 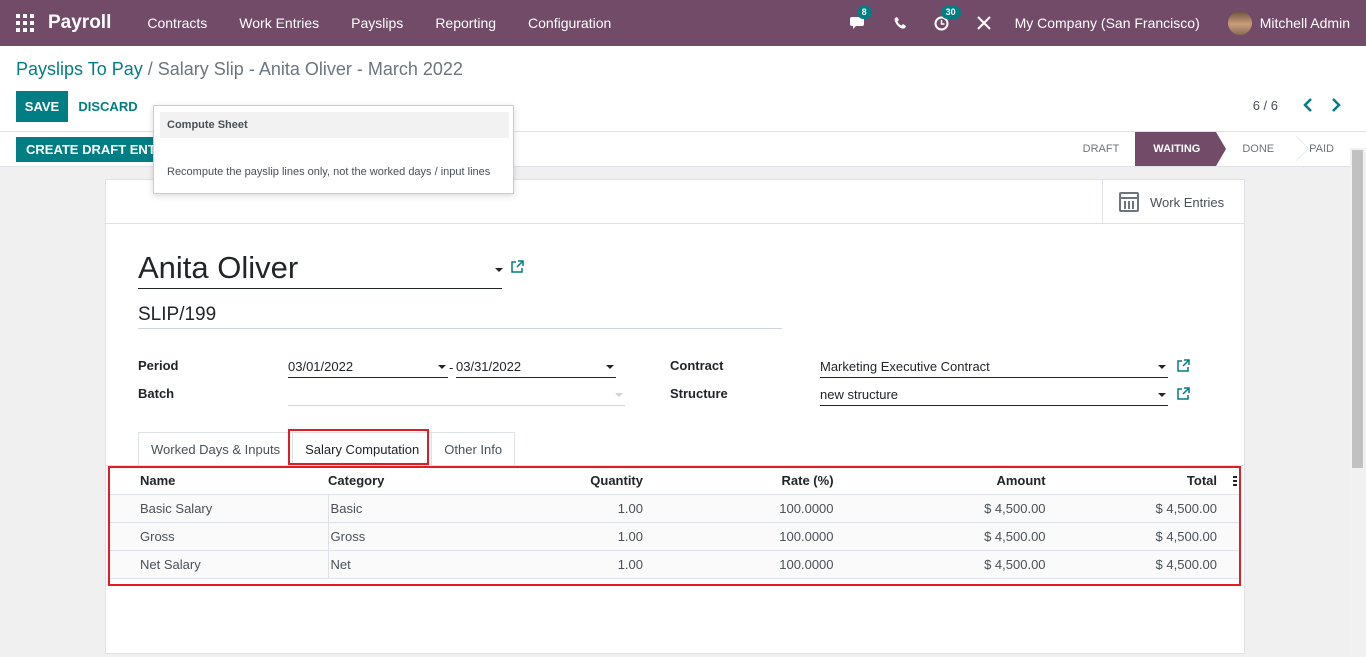 I want to click on apps-menu-icon, so click(x=25, y=23).